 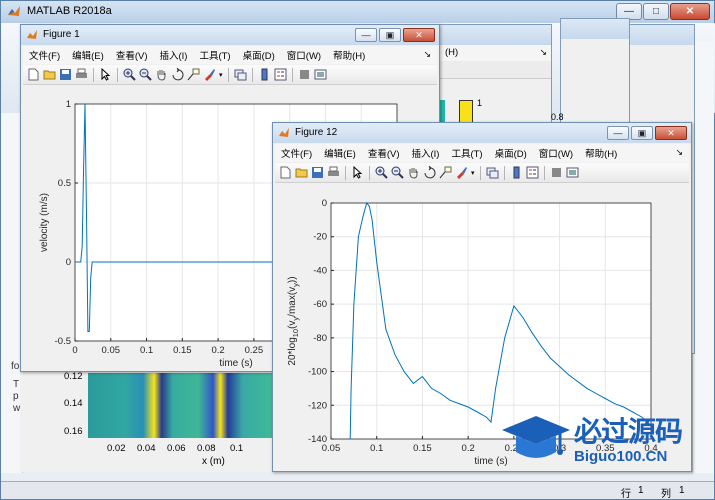 What do you see at coordinates (292, 302) in the screenshot?
I see `y-label-part: /max(v` at bounding box center [292, 302].